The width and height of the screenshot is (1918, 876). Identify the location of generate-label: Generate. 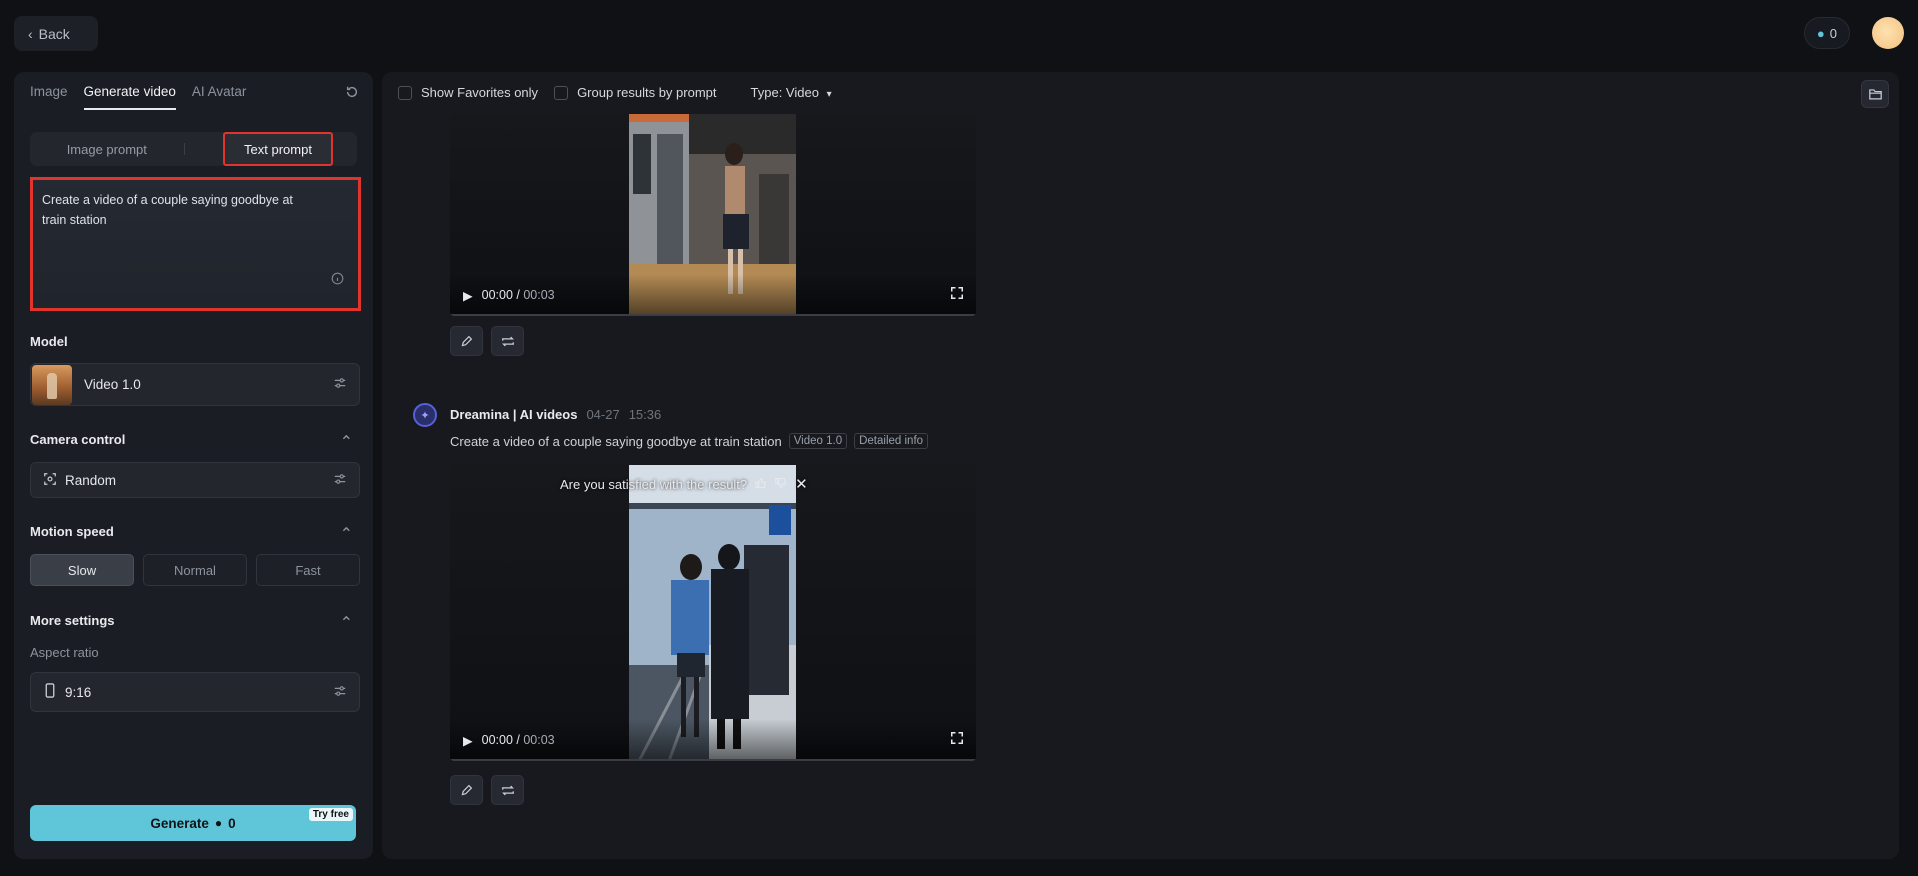
(179, 823).